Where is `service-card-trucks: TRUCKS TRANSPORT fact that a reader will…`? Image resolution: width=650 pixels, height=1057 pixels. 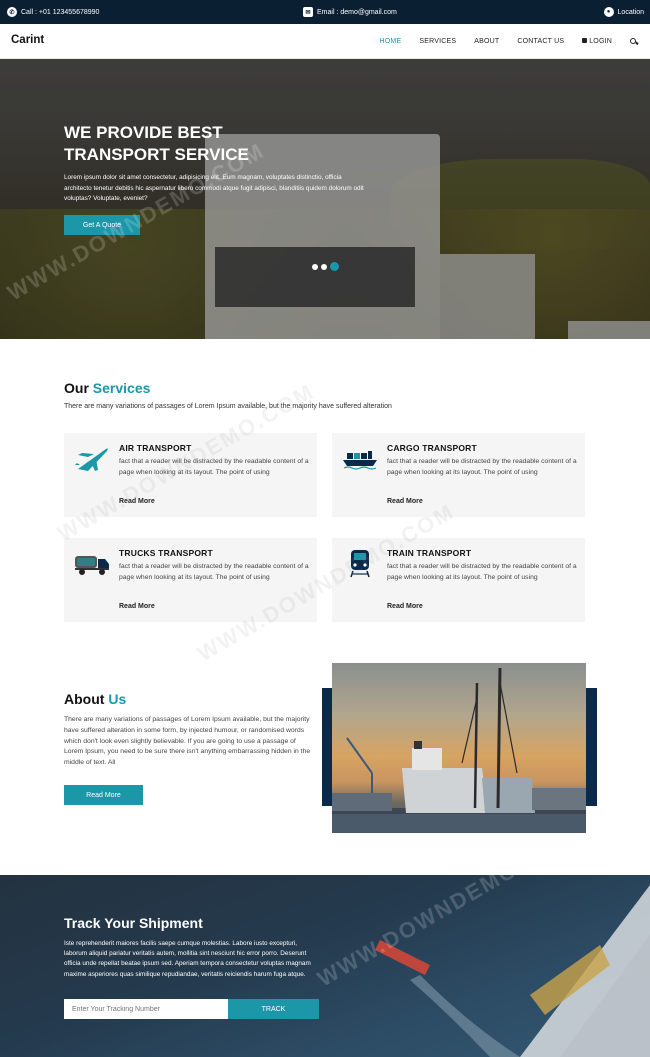 service-card-trucks: TRUCKS TRANSPORT fact that a reader will… is located at coordinates (190, 580).